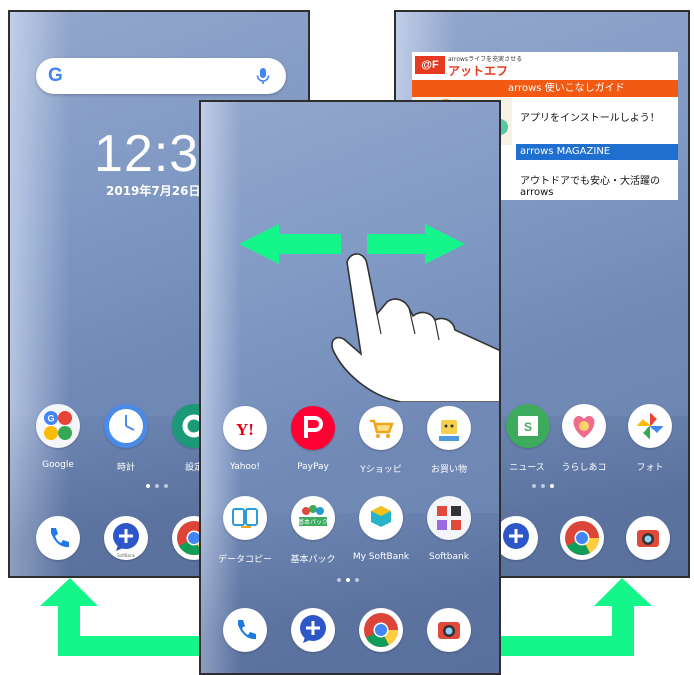 Image resolution: width=694 pixels, height=675 pixels. I want to click on swipe-gesture-overlay, so click(369, 313).